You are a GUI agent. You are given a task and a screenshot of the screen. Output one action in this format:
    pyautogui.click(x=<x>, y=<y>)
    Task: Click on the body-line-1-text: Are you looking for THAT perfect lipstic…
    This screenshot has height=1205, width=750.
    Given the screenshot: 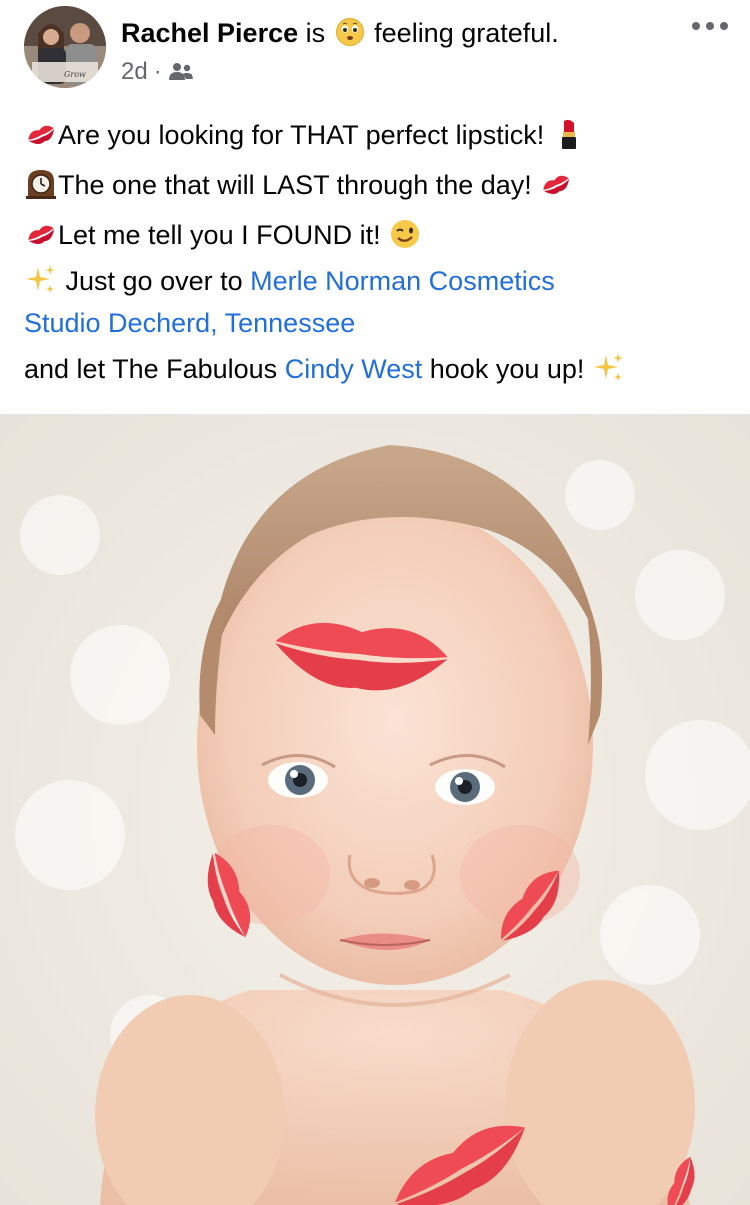 What is the action you would take?
    pyautogui.click(x=301, y=135)
    